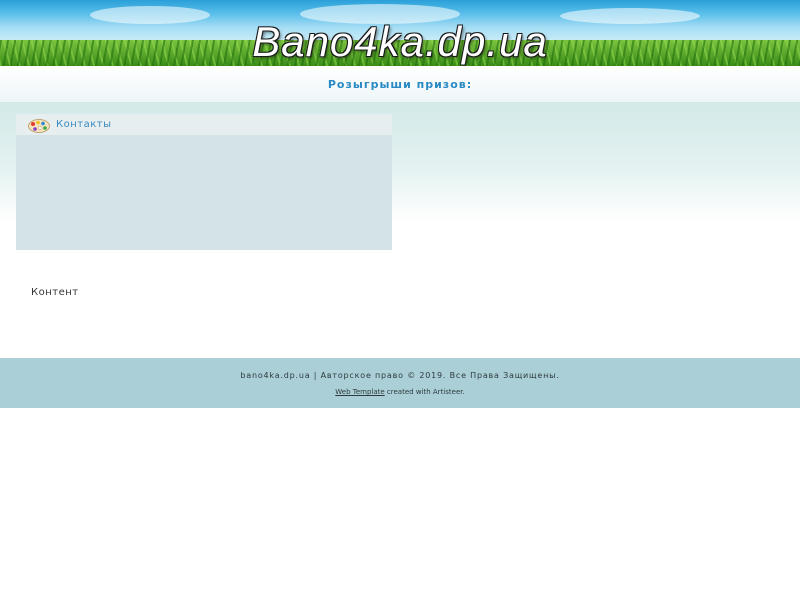  Describe the element at coordinates (359, 392) in the screenshot. I see `web-template-link: Web Template` at that location.